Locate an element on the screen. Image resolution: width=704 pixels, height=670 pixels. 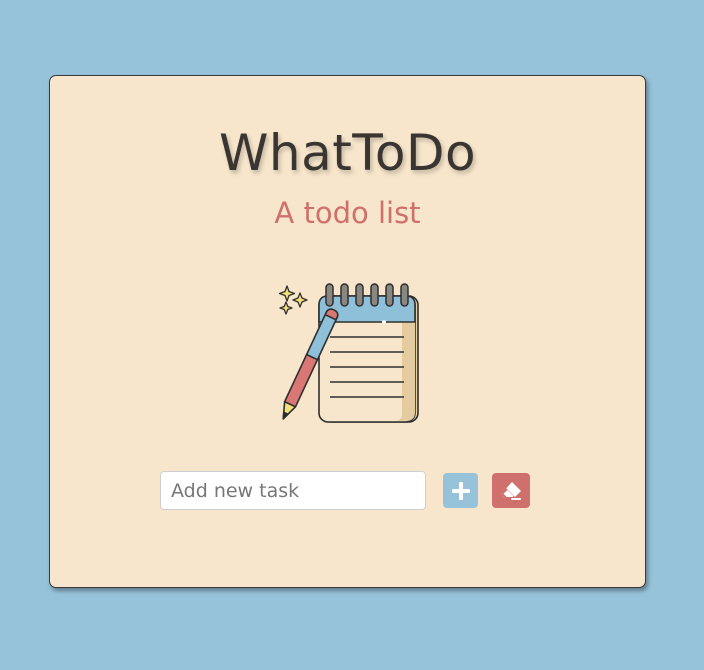
eraser-icon is located at coordinates (511, 490).